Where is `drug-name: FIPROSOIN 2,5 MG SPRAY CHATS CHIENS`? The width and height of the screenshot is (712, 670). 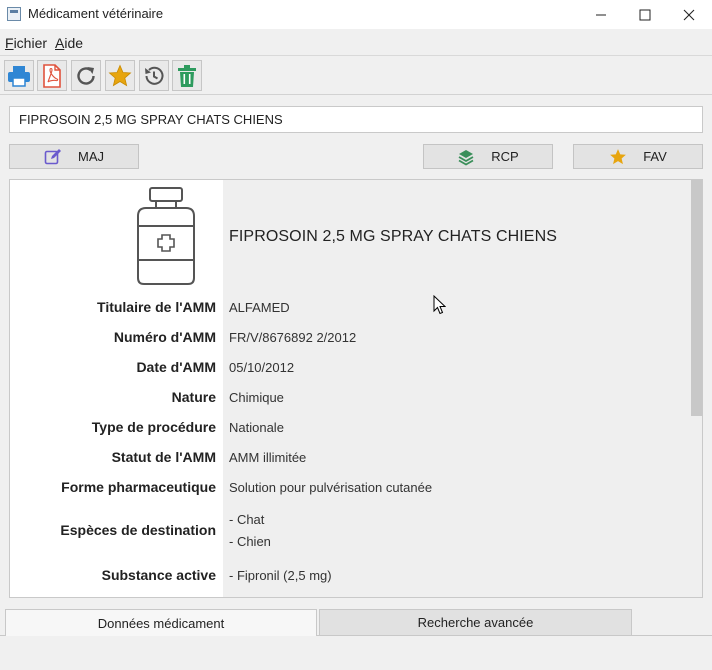 drug-name: FIPROSOIN 2,5 MG SPRAY CHATS CHIENS is located at coordinates (393, 236).